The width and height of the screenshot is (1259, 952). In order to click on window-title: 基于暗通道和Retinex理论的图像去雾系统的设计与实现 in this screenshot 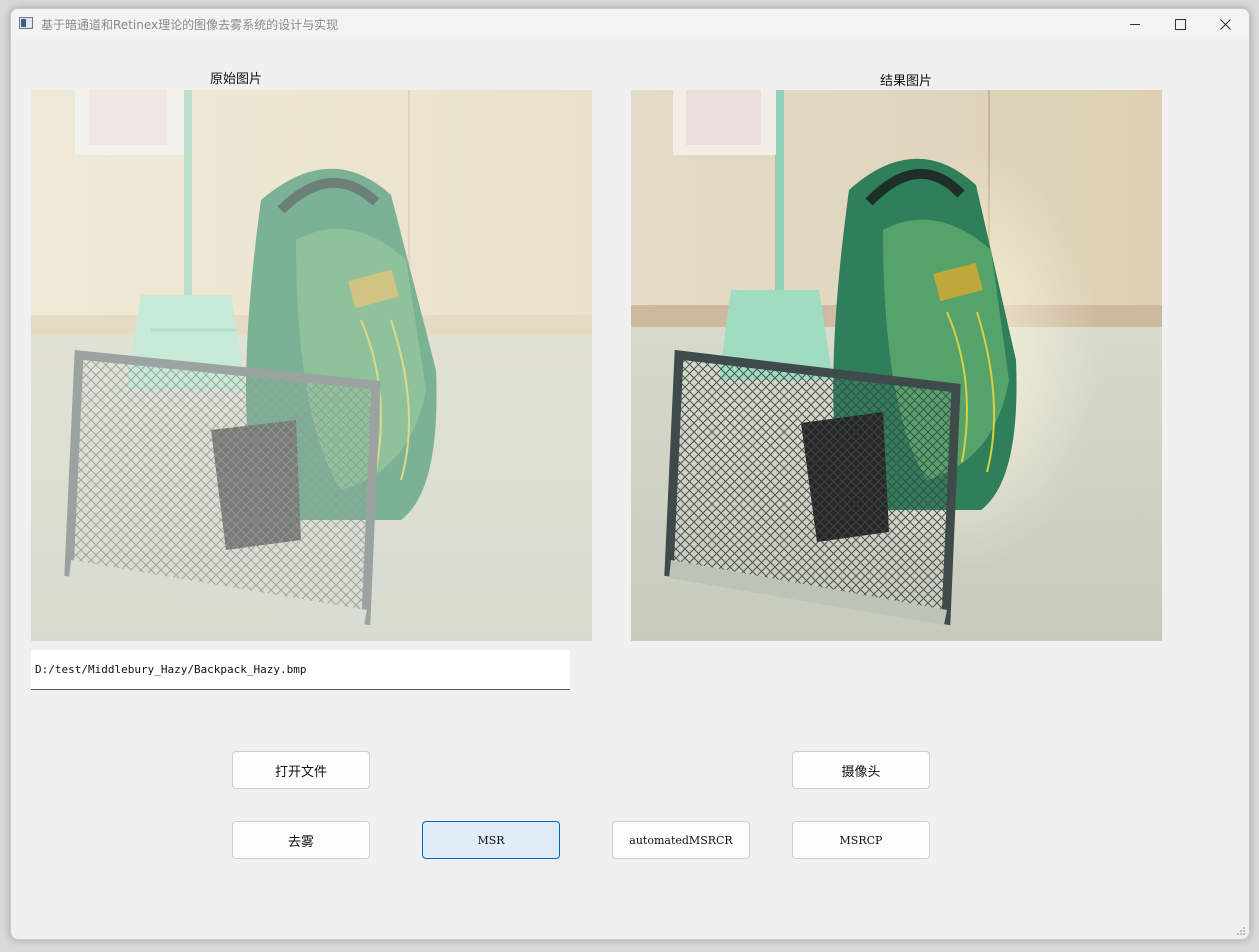, I will do `click(190, 25)`.